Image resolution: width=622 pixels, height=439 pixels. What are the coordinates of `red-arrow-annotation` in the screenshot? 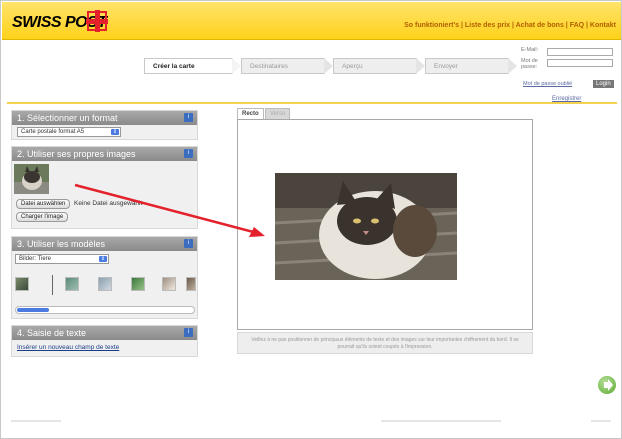 It's located at (169, 210).